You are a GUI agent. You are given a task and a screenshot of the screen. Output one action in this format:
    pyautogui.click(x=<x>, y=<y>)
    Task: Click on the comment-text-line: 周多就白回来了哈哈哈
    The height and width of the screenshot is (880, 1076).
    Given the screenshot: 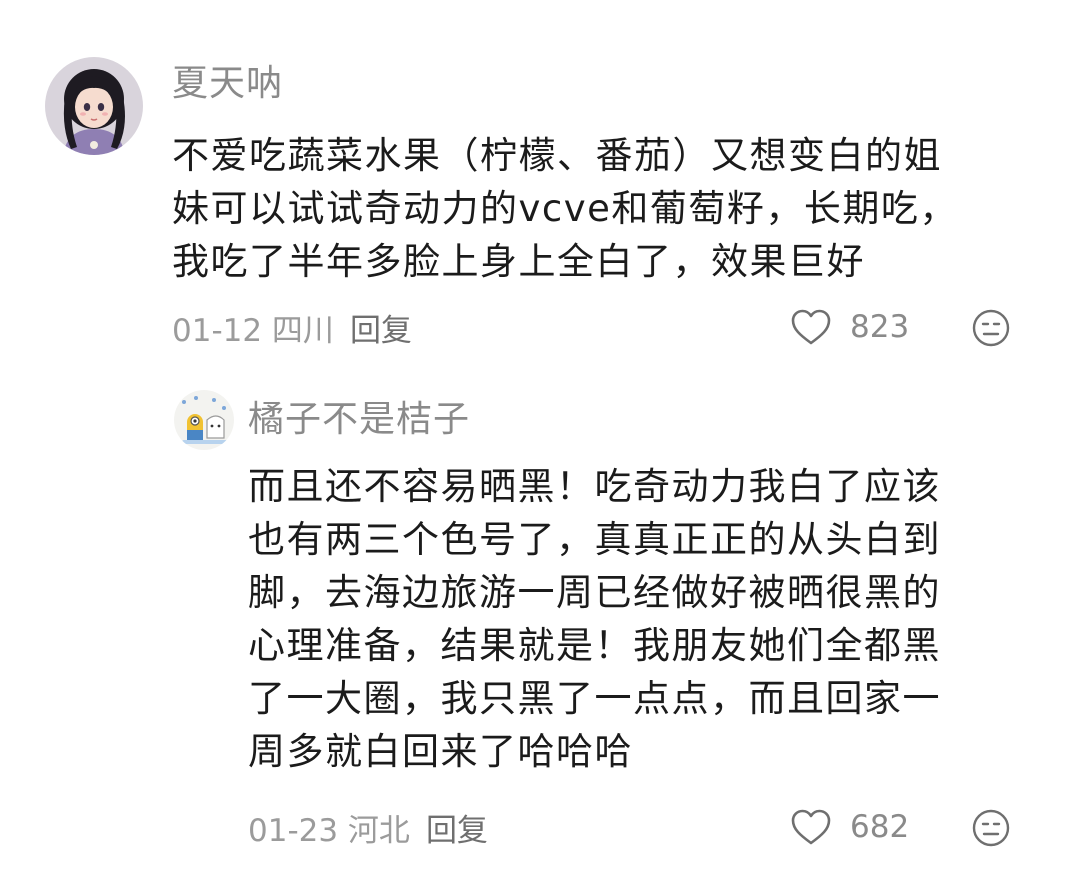 What is the action you would take?
    pyautogui.click(x=440, y=751)
    